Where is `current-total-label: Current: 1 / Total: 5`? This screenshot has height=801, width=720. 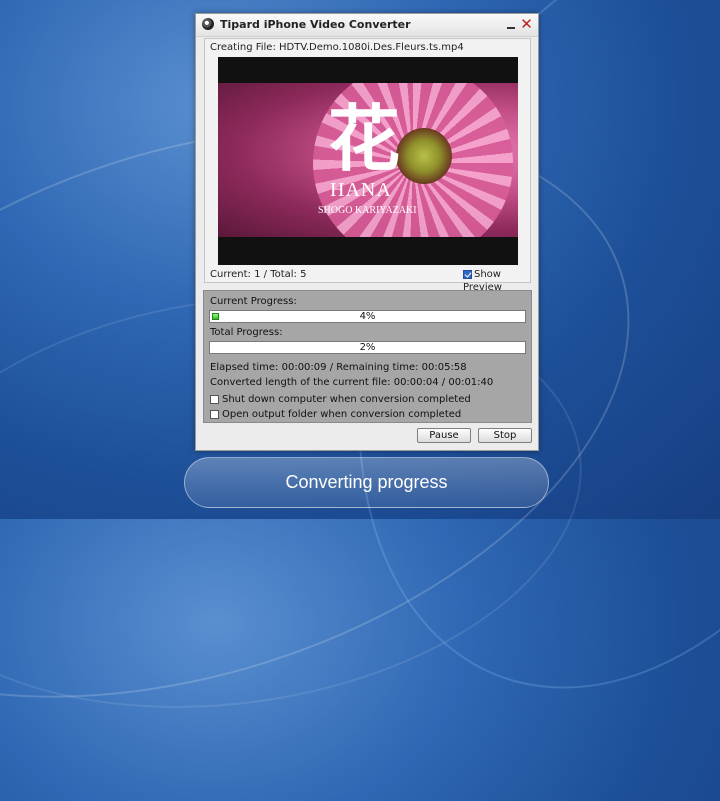
current-total-label: Current: 1 / Total: 5 is located at coordinates (258, 274).